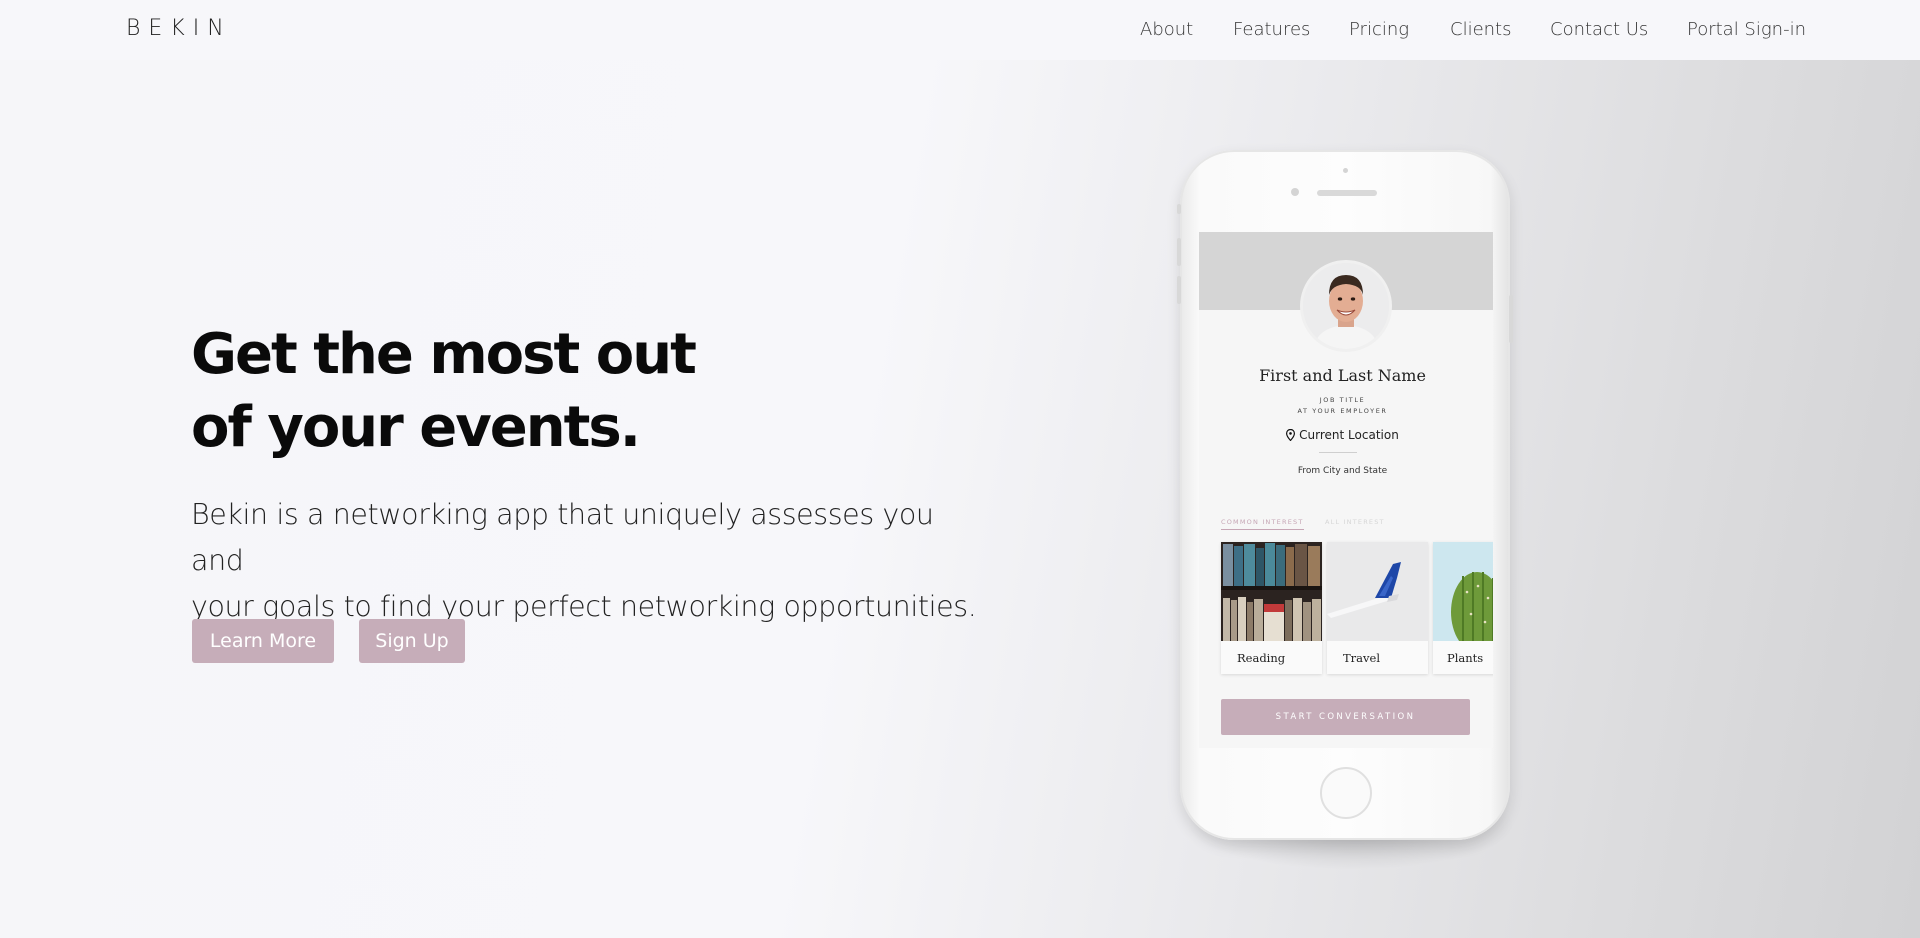  I want to click on profile-name: First and Last Name, so click(1342, 375).